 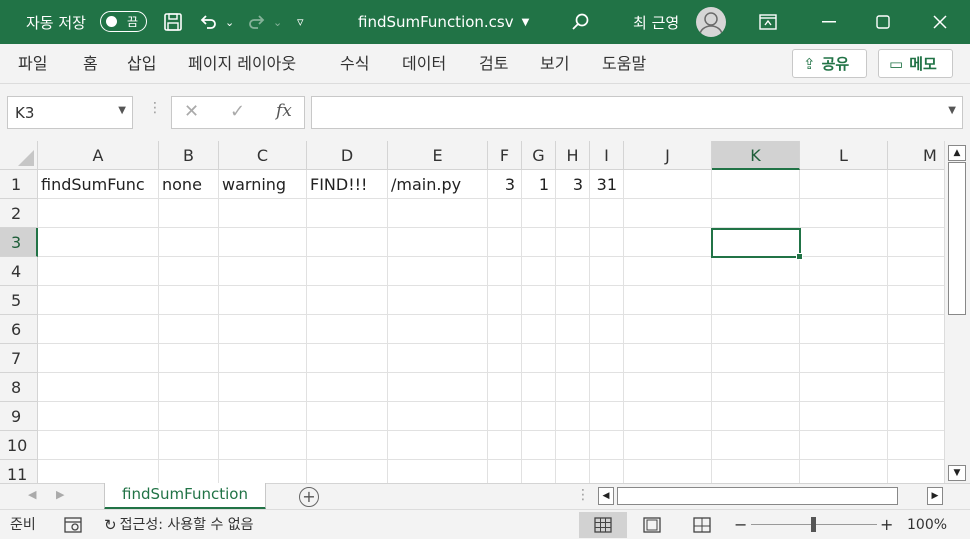 What do you see at coordinates (347, 184) in the screenshot?
I see `cell-D1: FIND!!!` at bounding box center [347, 184].